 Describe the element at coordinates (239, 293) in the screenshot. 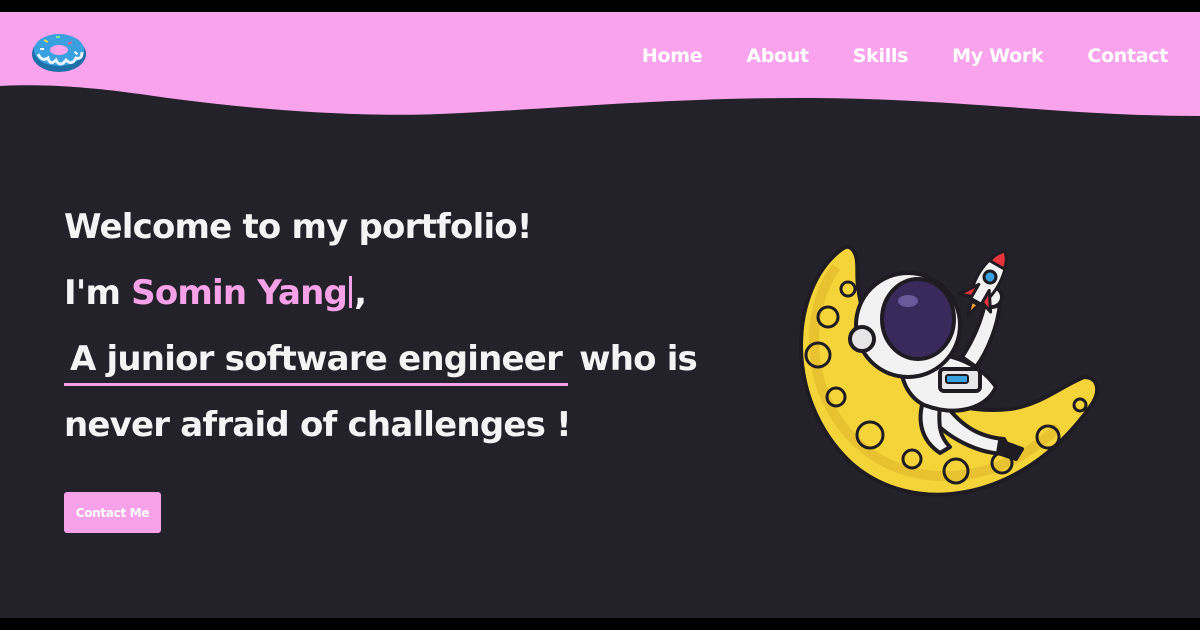

I see `name-typed: Somin Yang` at that location.